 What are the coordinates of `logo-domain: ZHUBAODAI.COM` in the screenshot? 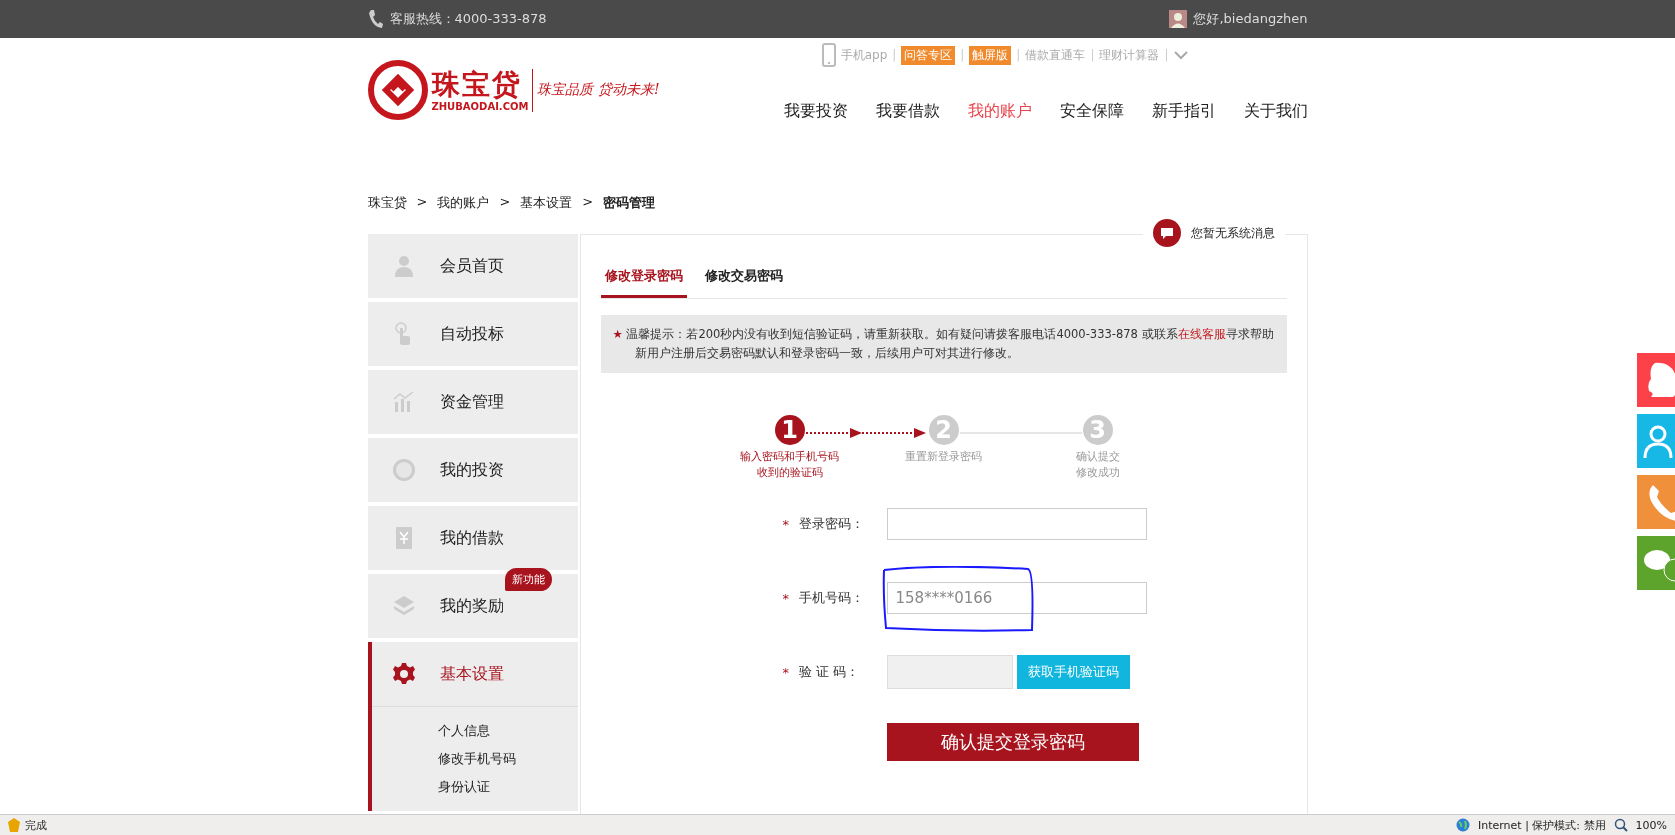 It's located at (480, 106).